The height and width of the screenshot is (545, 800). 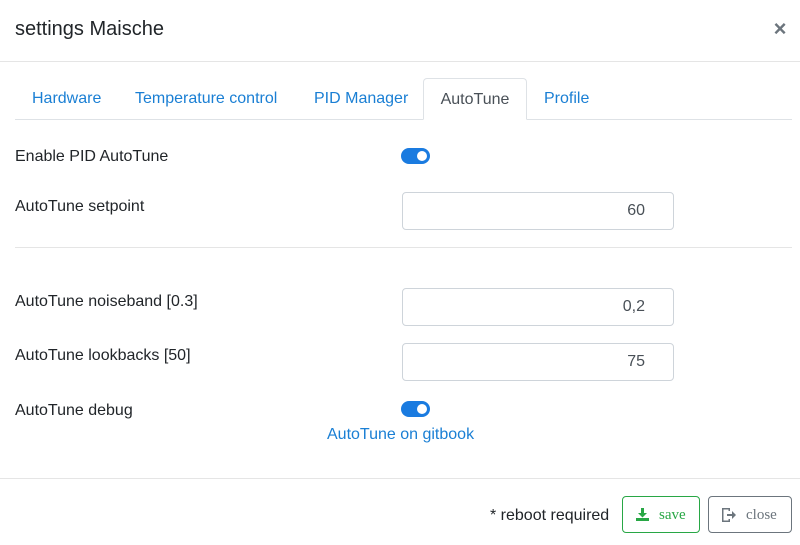 I want to click on tab-pid-manager: PID Manager, so click(x=361, y=98).